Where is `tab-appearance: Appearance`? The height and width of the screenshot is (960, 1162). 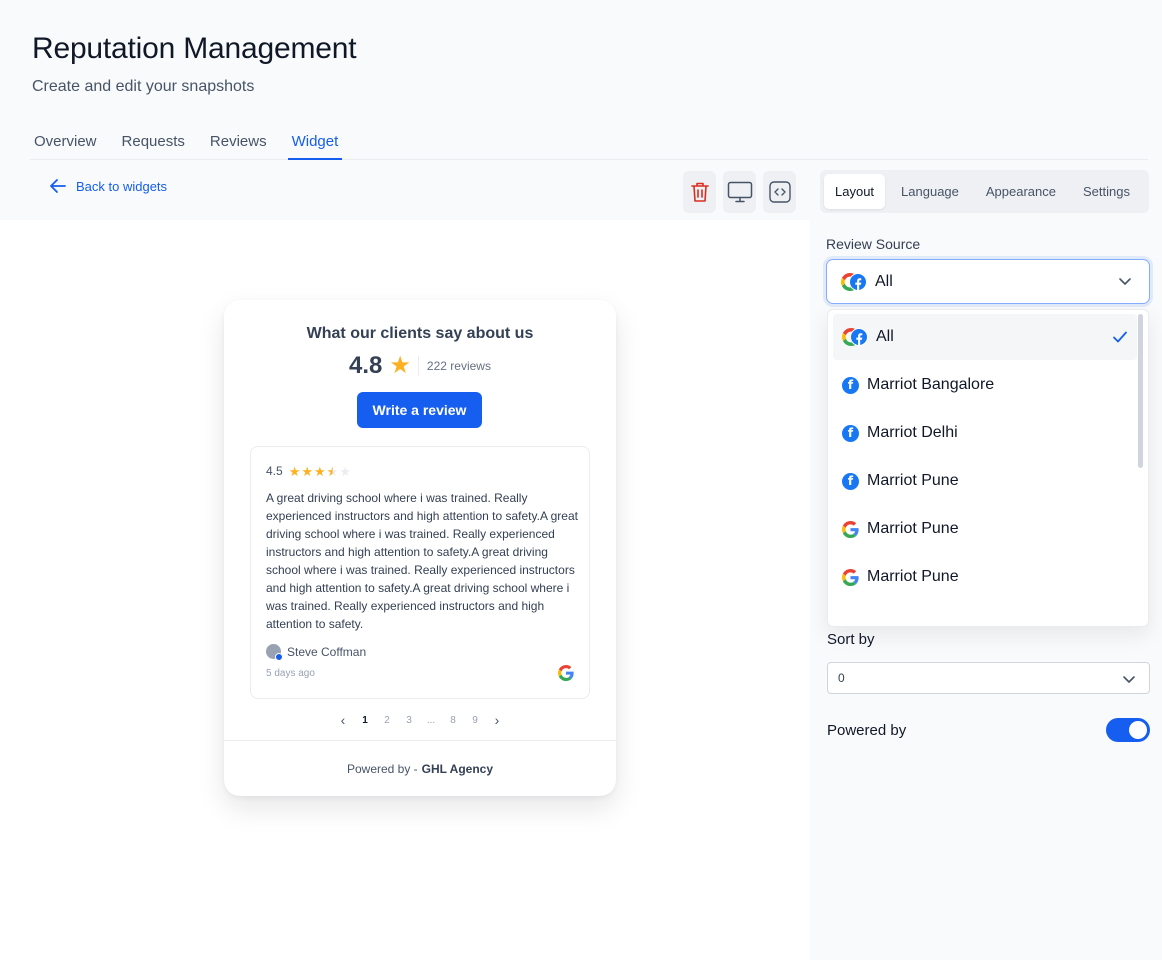 tab-appearance: Appearance is located at coordinates (1021, 191).